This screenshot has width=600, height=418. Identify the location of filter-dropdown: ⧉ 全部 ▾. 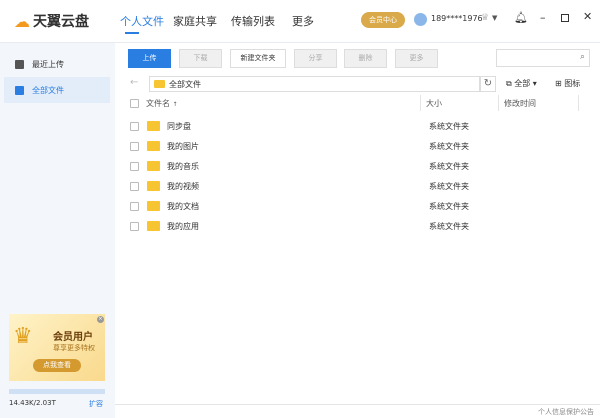
(521, 83).